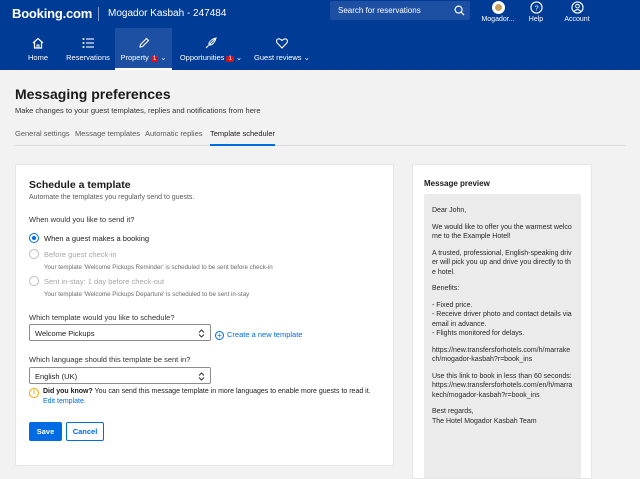  Describe the element at coordinates (498, 7) in the screenshot. I see `property-avatar` at that location.